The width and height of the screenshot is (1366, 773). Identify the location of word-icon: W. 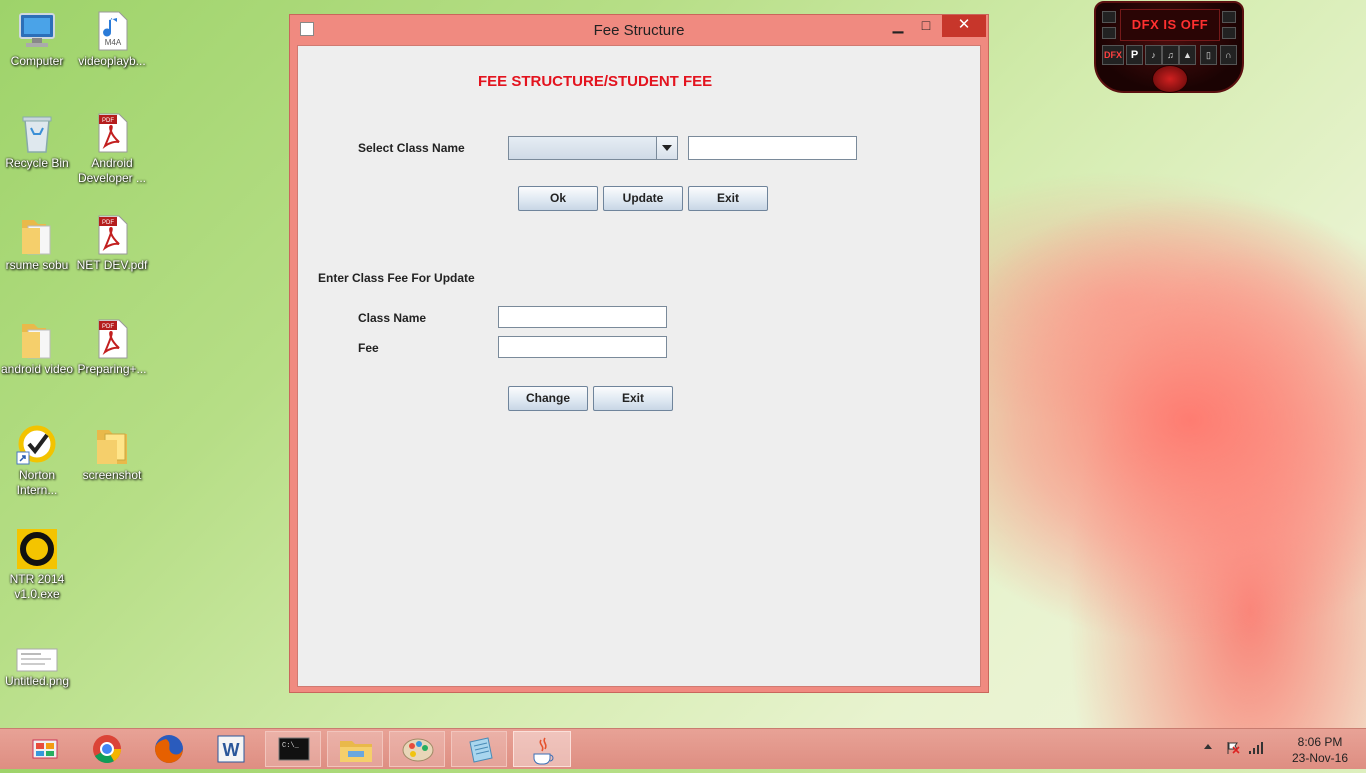
(231, 749).